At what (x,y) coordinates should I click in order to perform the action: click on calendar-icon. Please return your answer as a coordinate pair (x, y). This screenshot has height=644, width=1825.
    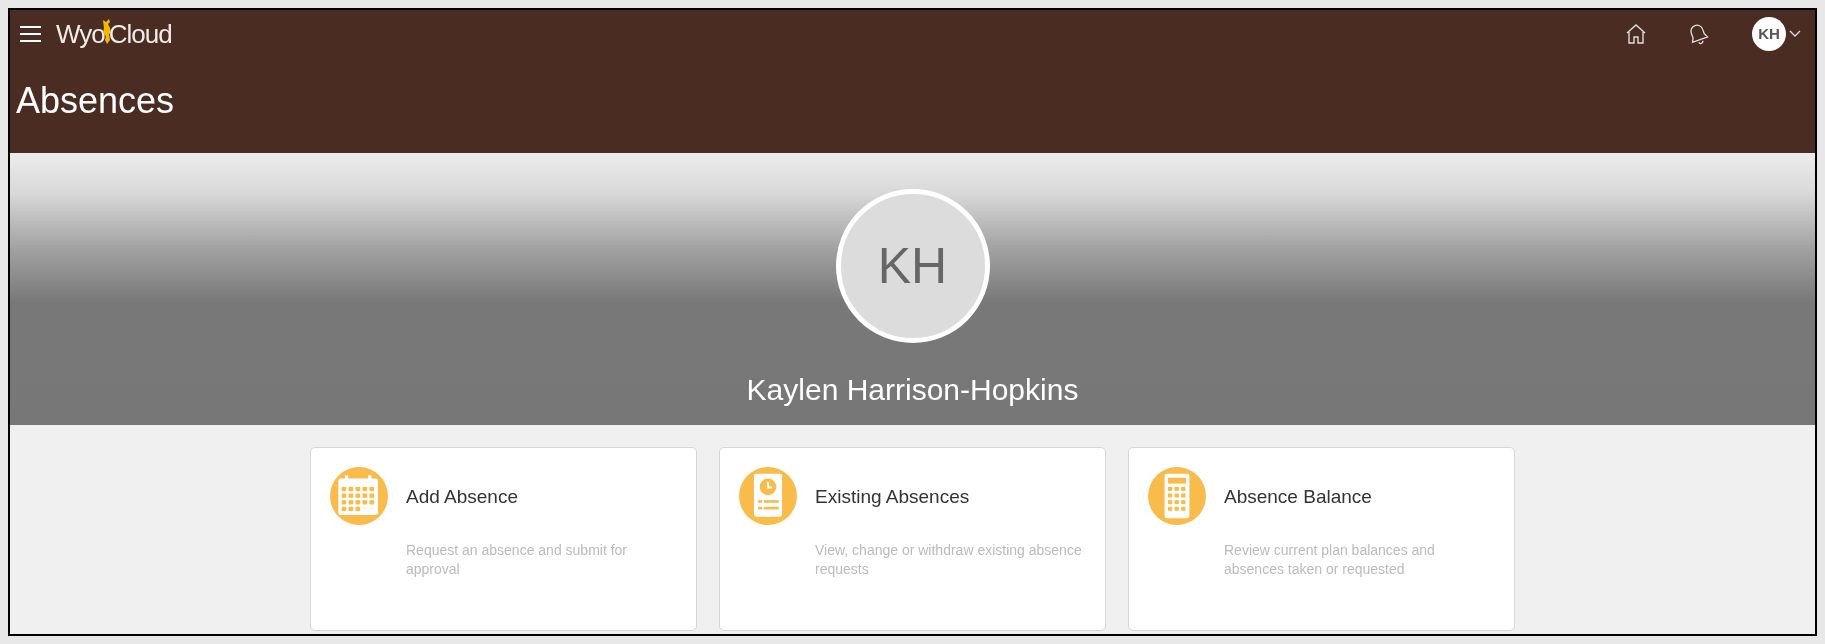
    Looking at the image, I should click on (359, 496).